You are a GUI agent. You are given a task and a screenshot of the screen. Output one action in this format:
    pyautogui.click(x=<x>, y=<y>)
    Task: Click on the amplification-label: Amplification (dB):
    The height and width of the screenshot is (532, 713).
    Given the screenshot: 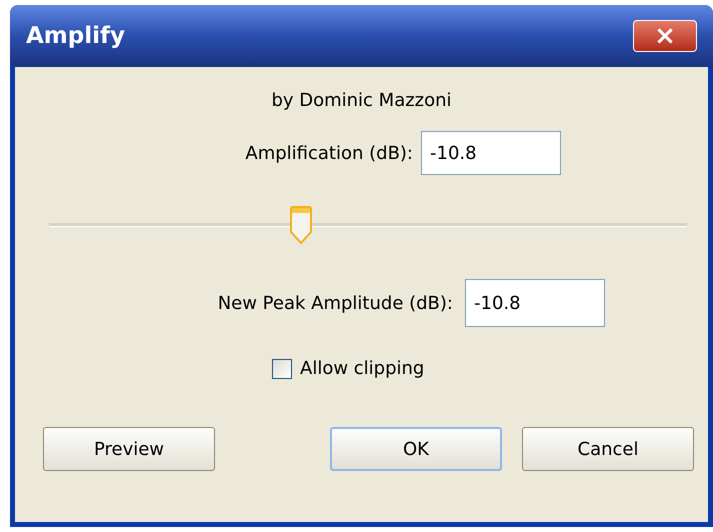 What is the action you would take?
    pyautogui.click(x=328, y=154)
    